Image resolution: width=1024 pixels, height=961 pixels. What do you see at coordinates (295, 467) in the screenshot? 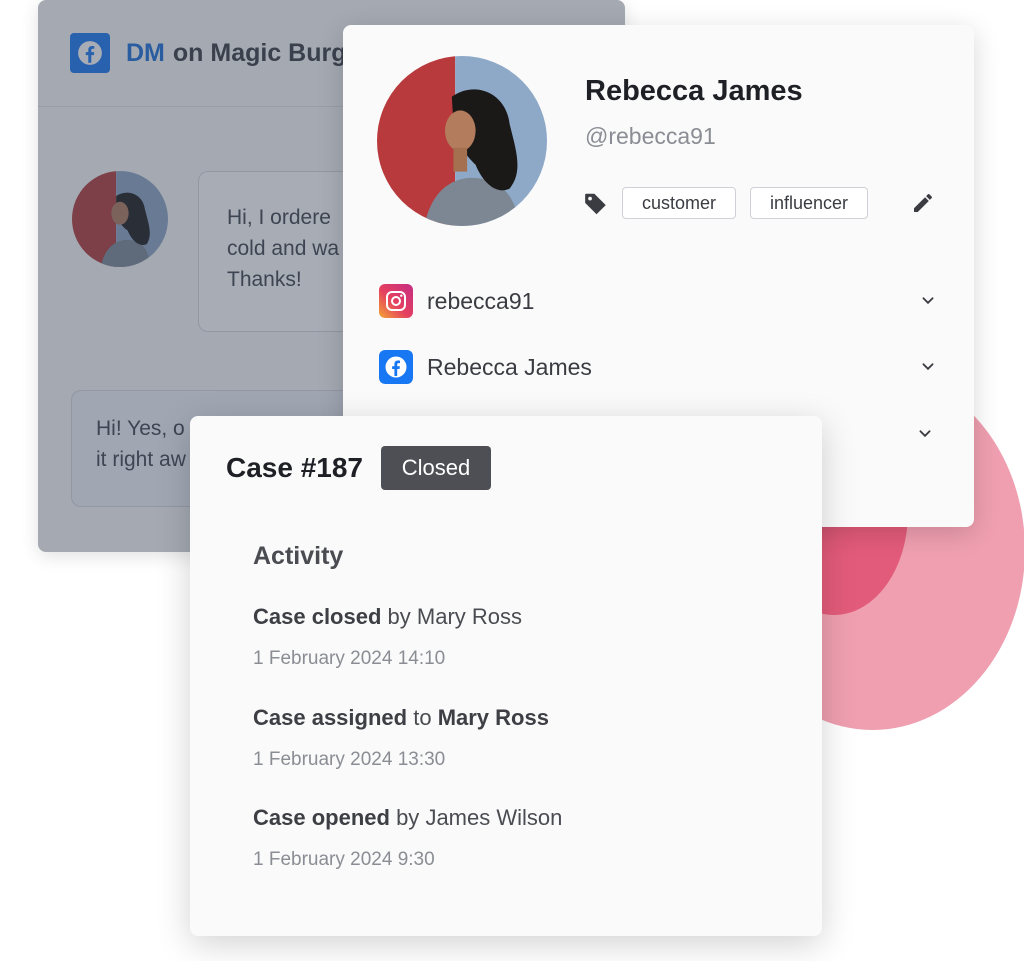
I see `case-title: Case #187` at bounding box center [295, 467].